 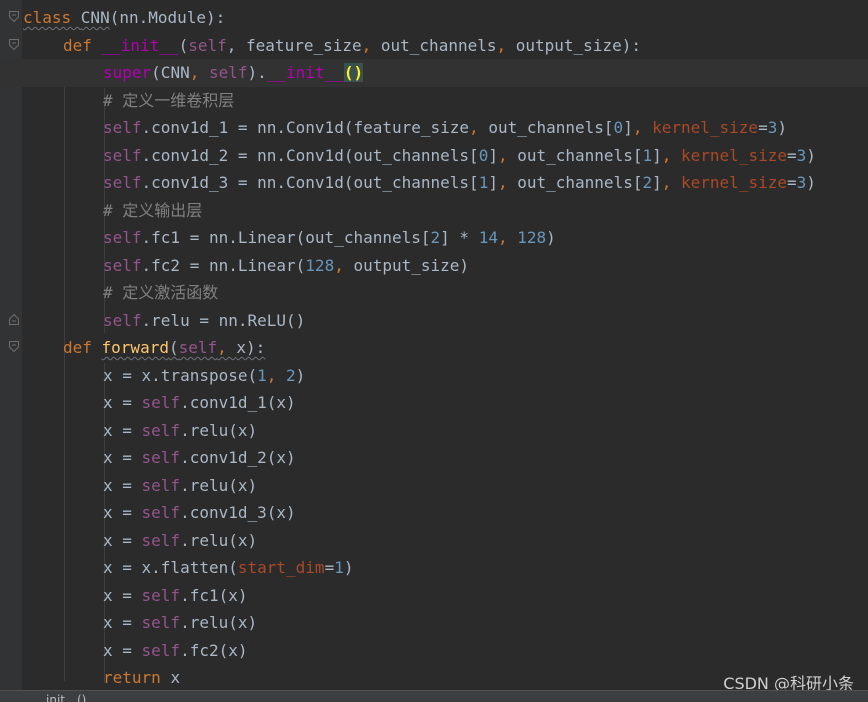 I want to click on code-line: # 定义一维卷积层, so click(x=434, y=101).